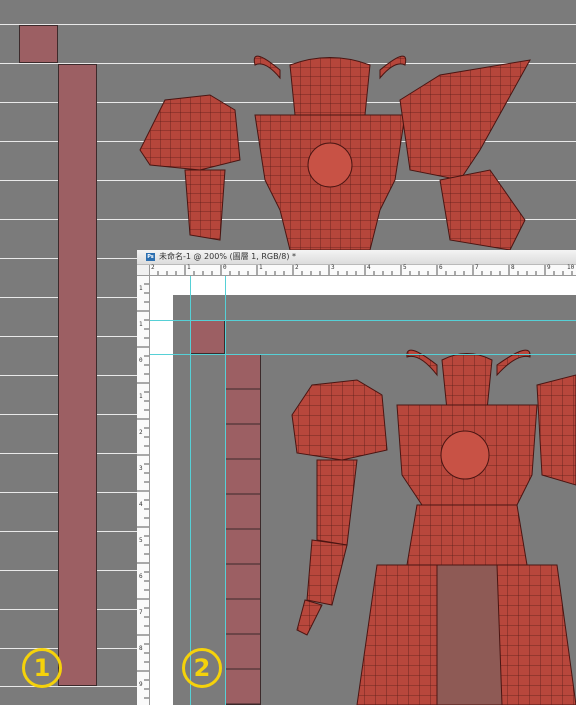  Describe the element at coordinates (362, 270) in the screenshot. I see `horizontal-ruler: 2 1 0 1 2 3 4 5 6 7 8 9 10` at that location.